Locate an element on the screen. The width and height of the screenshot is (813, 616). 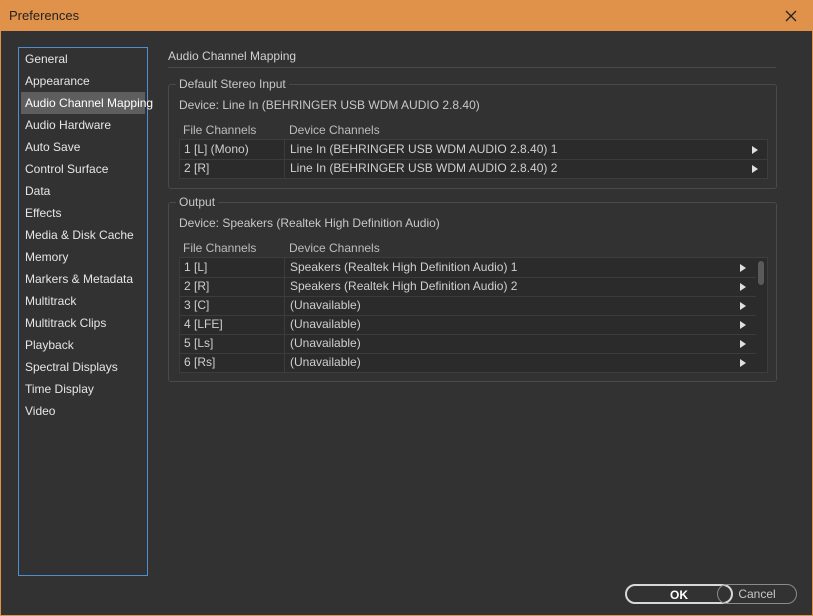
table-row: 6 [Rs] (Unavailable) is located at coordinates (468, 362).